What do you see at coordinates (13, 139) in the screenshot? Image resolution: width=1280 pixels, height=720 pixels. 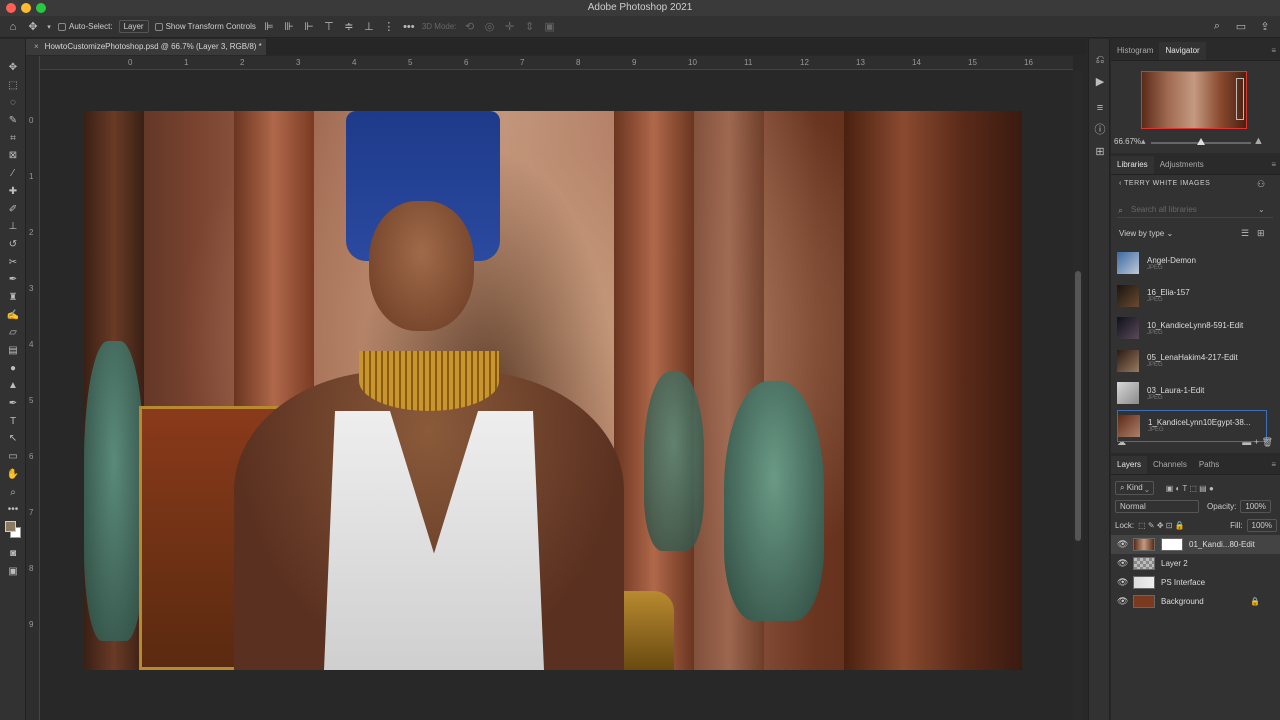 I see `crop-tool-icon: ⌗` at bounding box center [13, 139].